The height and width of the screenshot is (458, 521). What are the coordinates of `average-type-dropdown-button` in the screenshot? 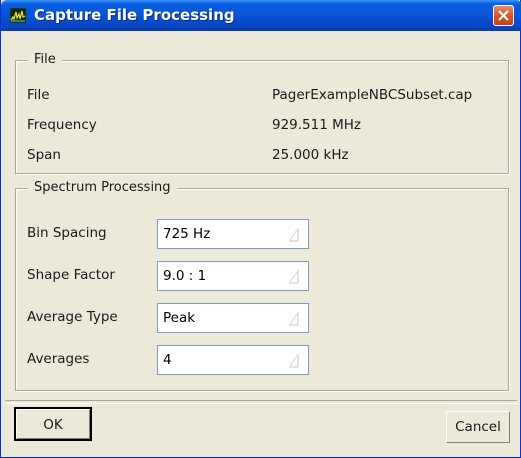 It's located at (294, 318).